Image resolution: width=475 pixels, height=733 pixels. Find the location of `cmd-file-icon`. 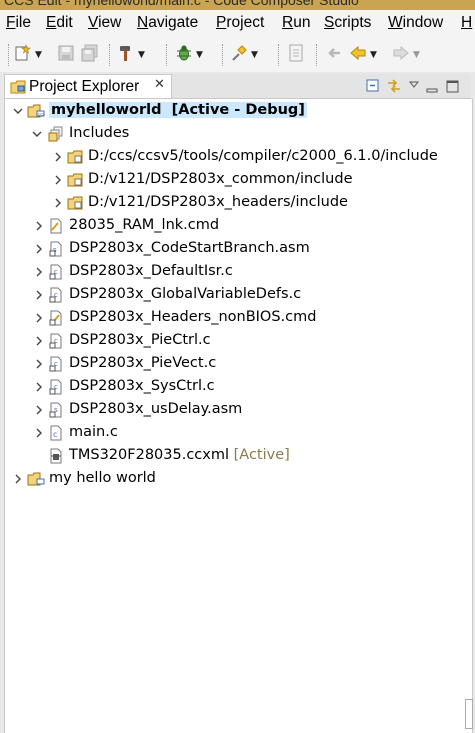

cmd-file-icon is located at coordinates (56, 228).